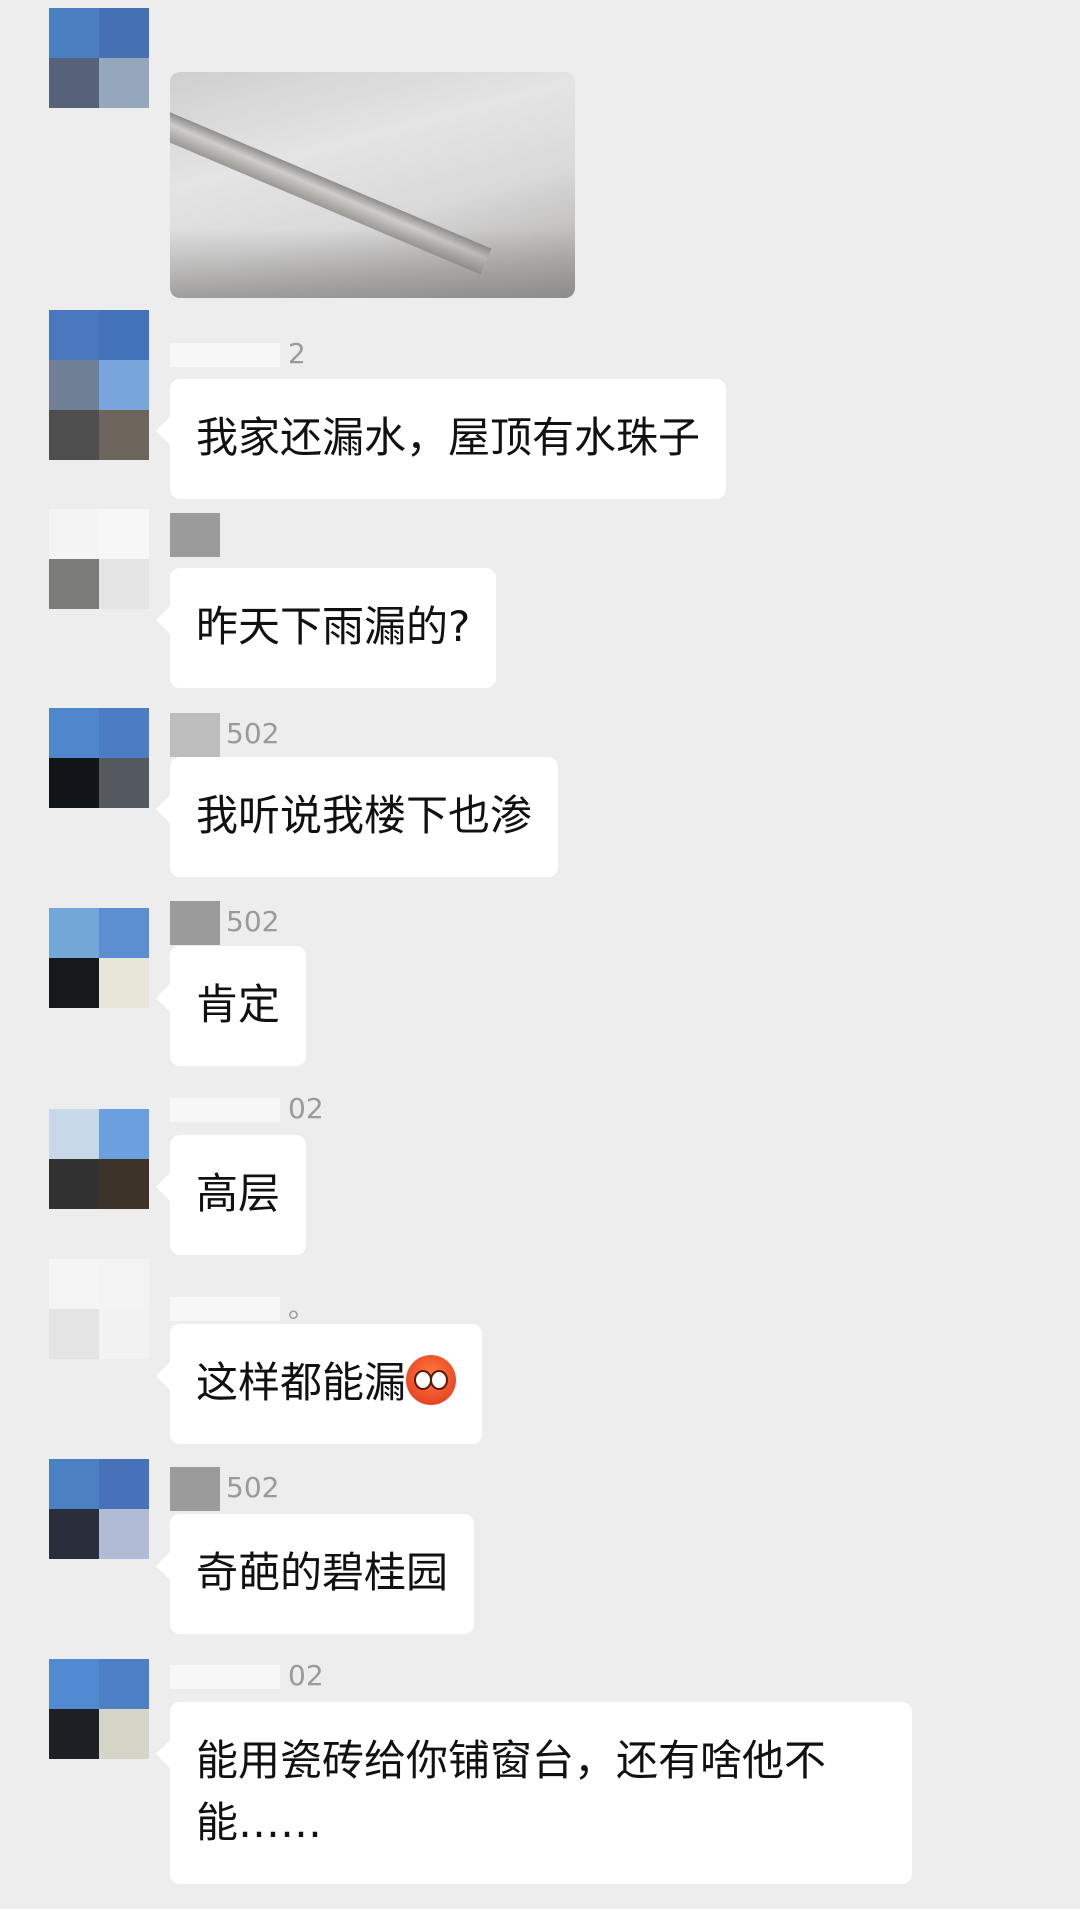 The image size is (1080, 1909). Describe the element at coordinates (238, 1004) in the screenshot. I see `message-text: 肯定` at that location.